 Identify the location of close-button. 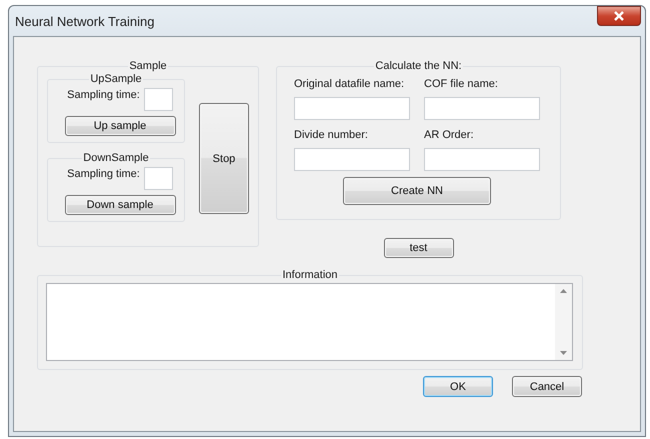
(619, 16).